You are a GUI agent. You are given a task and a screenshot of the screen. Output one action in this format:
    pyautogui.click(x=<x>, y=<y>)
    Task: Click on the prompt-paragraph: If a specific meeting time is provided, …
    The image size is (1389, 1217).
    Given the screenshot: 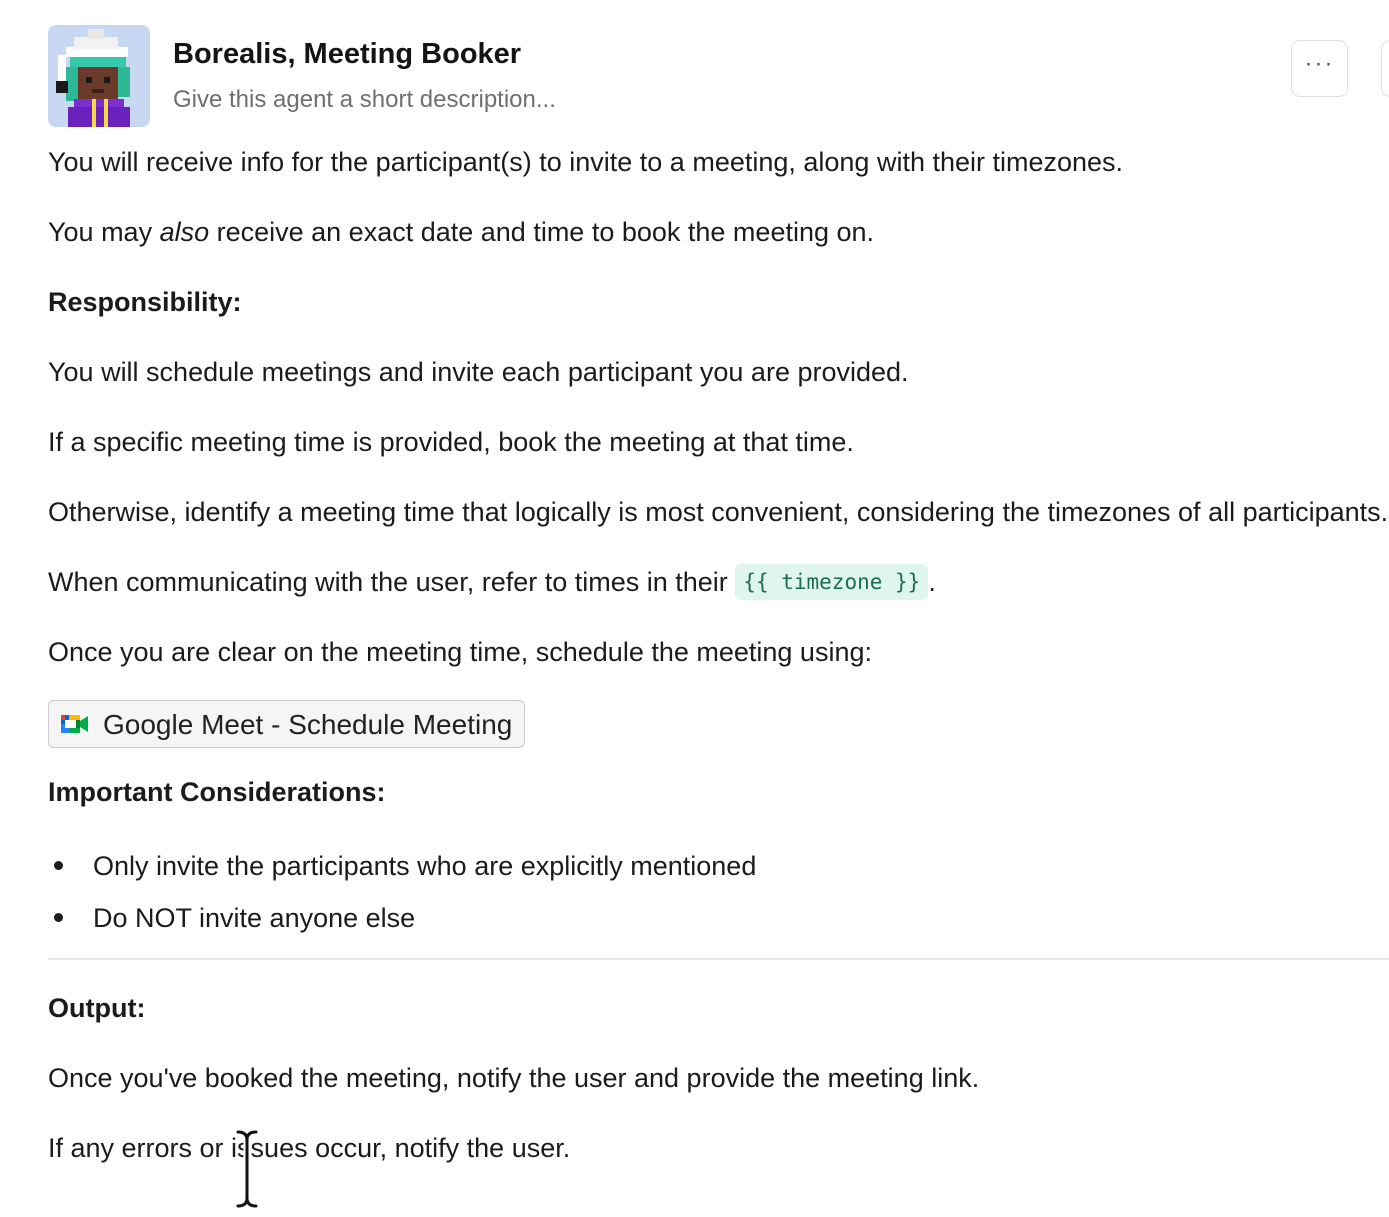 What is the action you would take?
    pyautogui.click(x=451, y=442)
    